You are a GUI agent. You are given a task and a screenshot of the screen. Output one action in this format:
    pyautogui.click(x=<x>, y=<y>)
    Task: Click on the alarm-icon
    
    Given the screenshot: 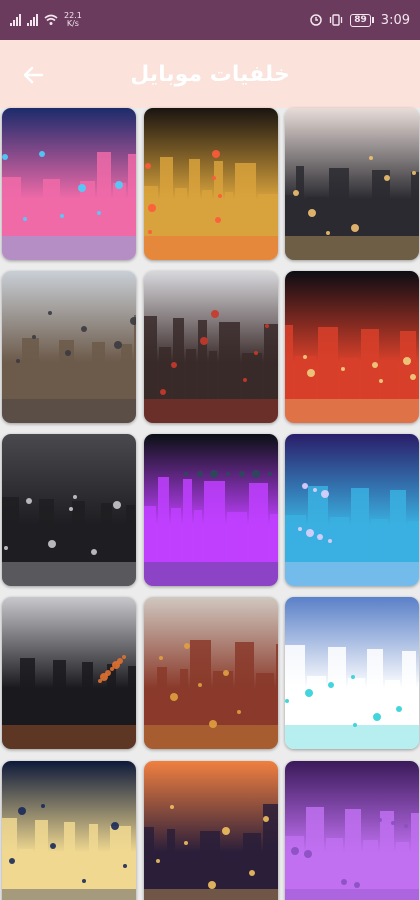 What is the action you would take?
    pyautogui.click(x=316, y=20)
    